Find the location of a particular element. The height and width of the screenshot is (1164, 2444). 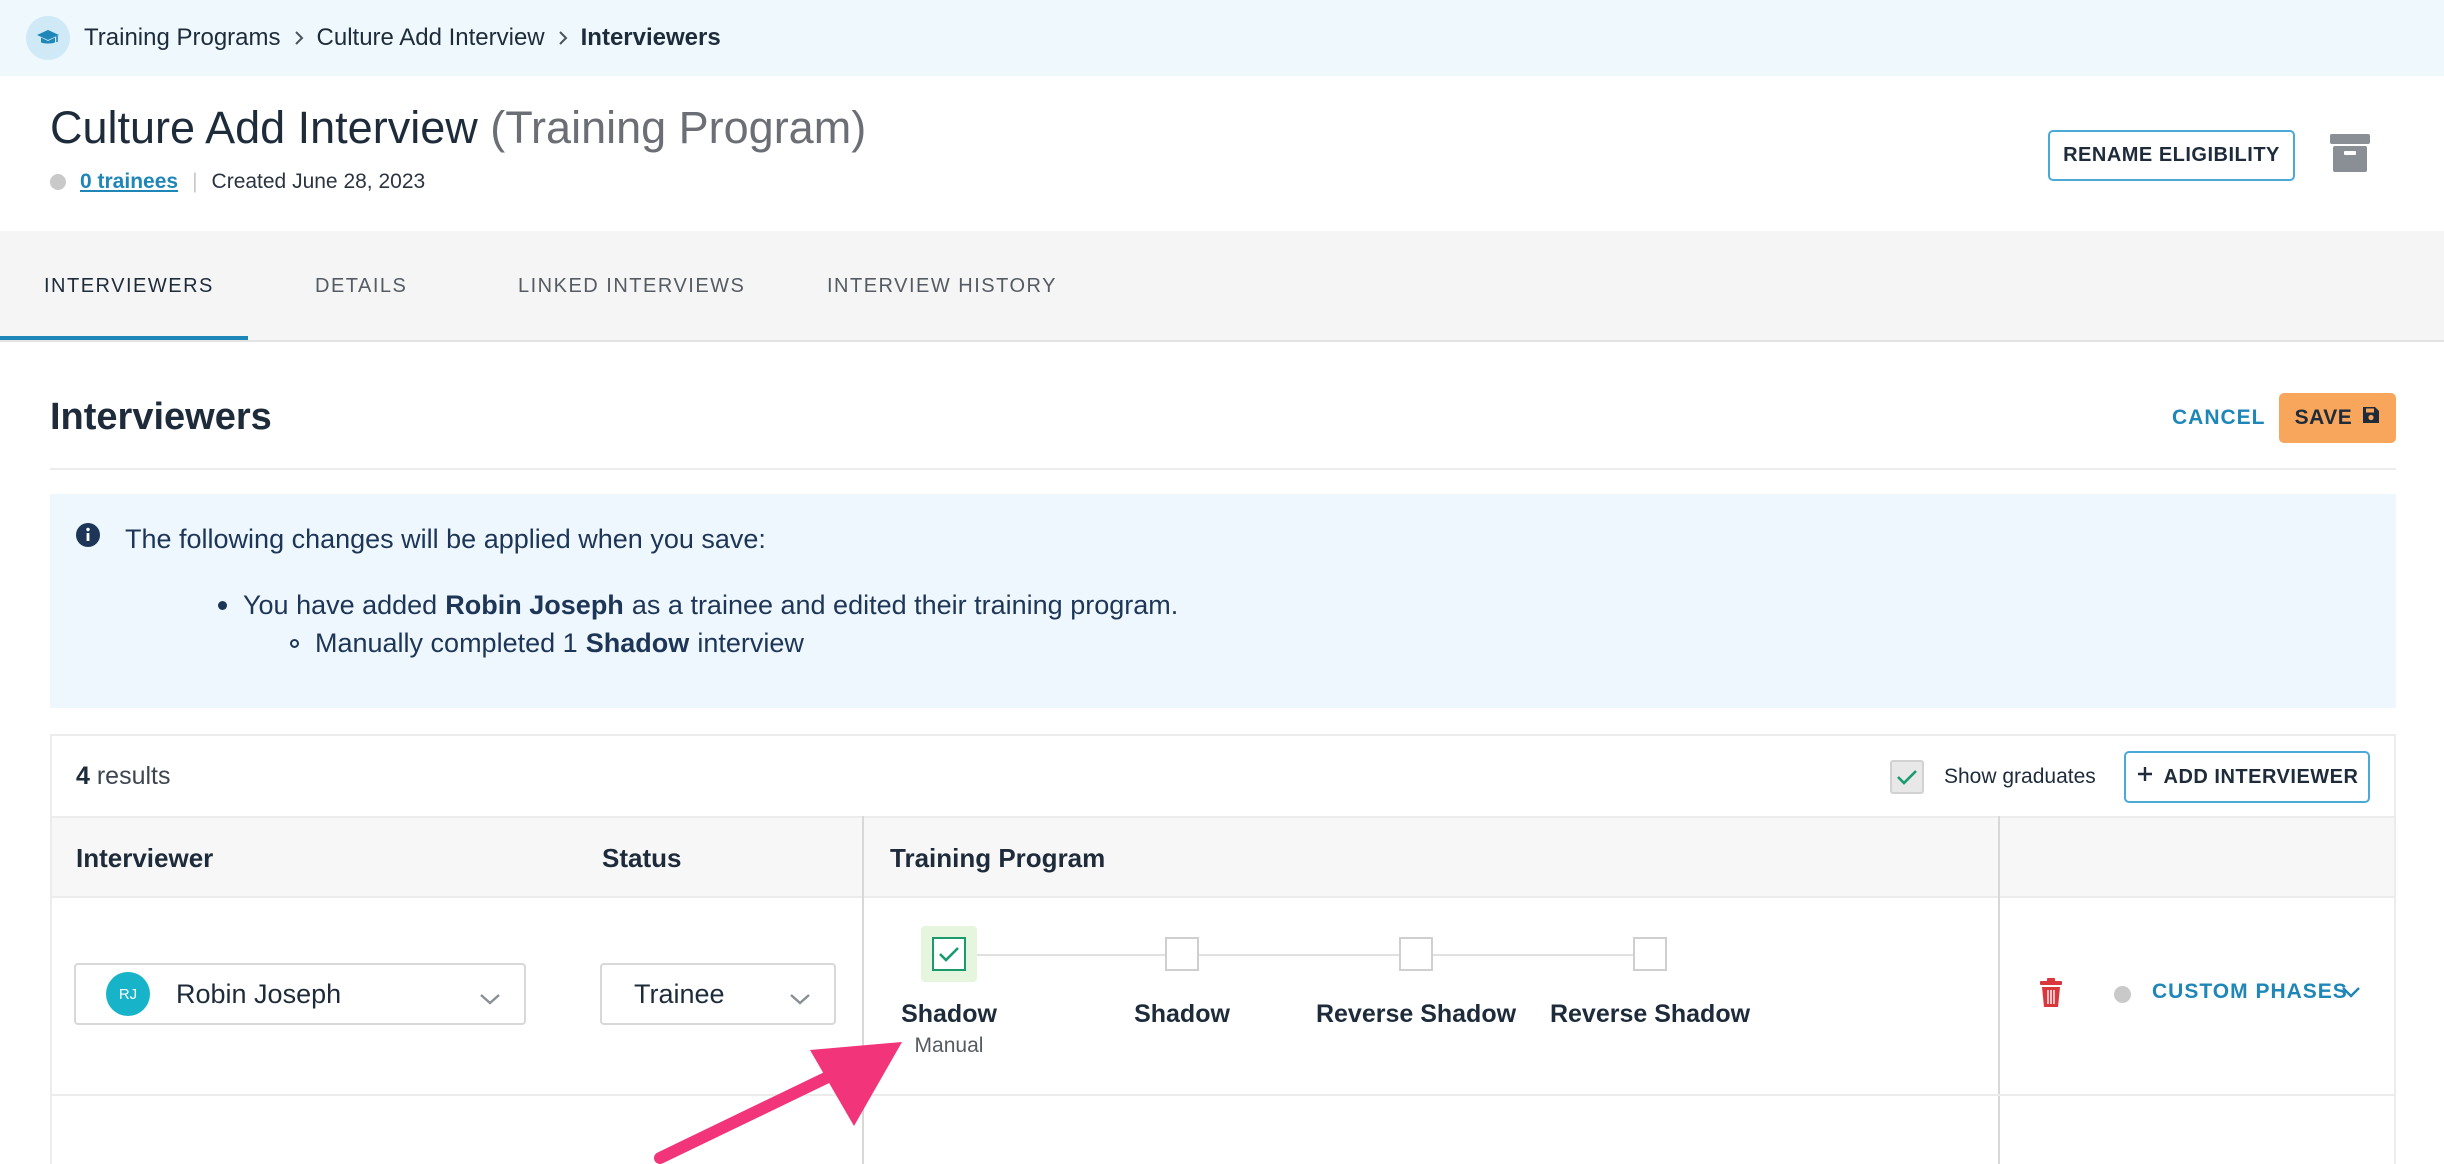

notice-change-name: Robin Joseph is located at coordinates (534, 604).